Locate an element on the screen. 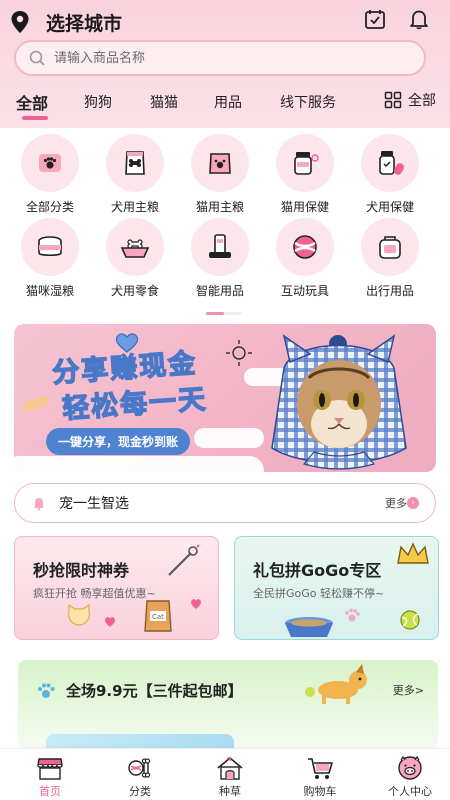  category-item-cat-health: 猫用保健 is located at coordinates (305, 174).